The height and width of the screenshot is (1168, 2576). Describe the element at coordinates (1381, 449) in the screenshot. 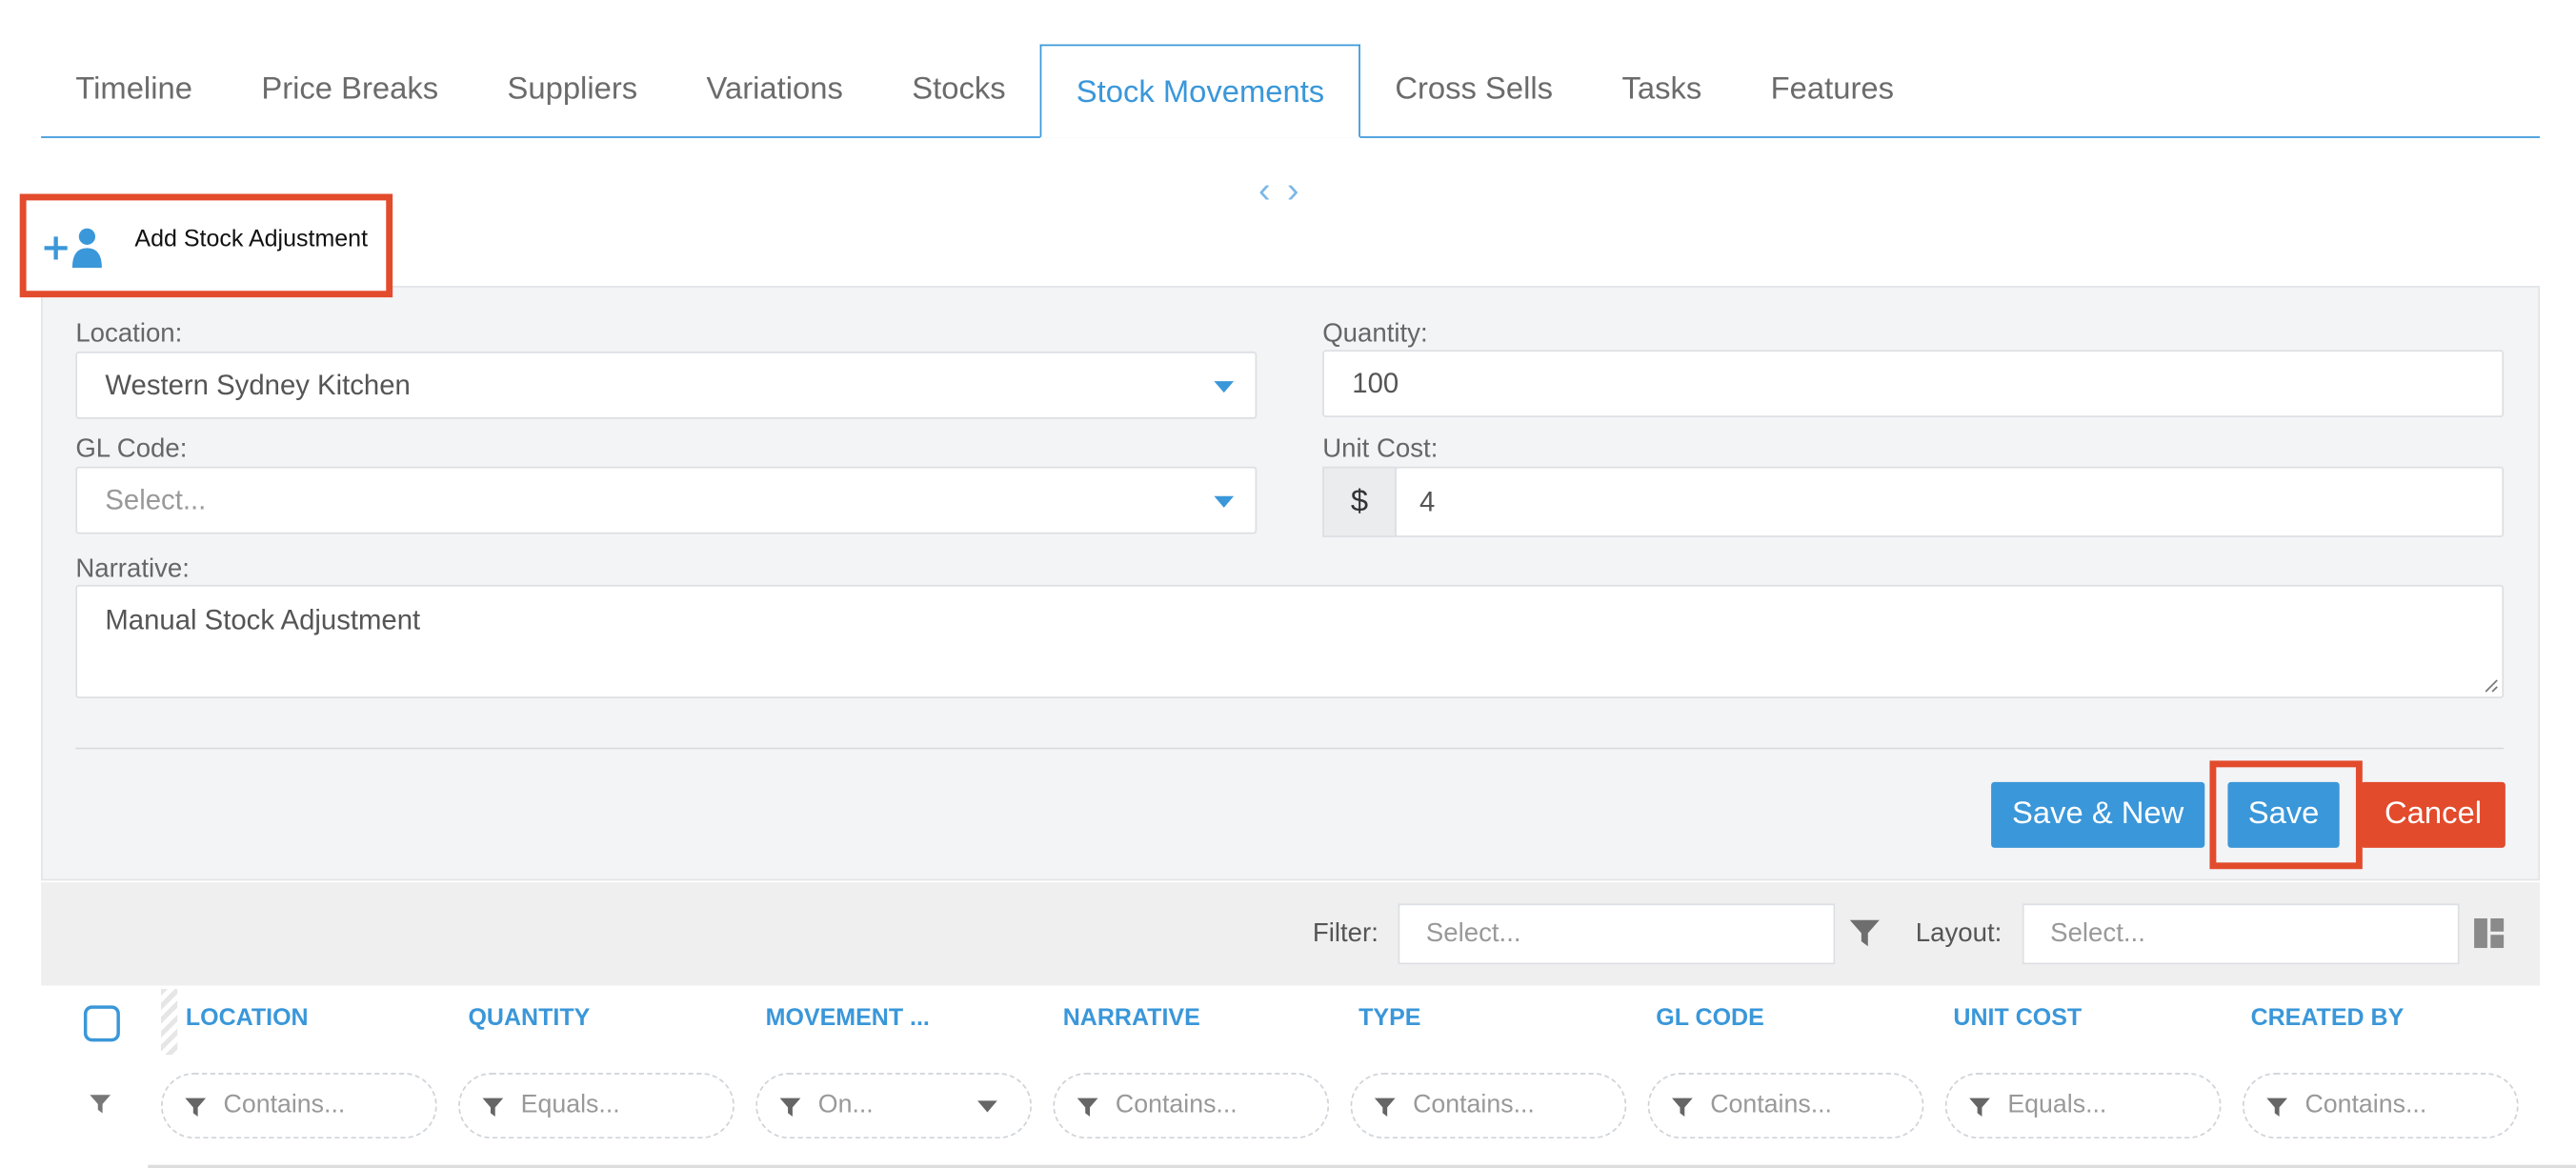

I see `unit-cost-label: Unit Cost:` at that location.